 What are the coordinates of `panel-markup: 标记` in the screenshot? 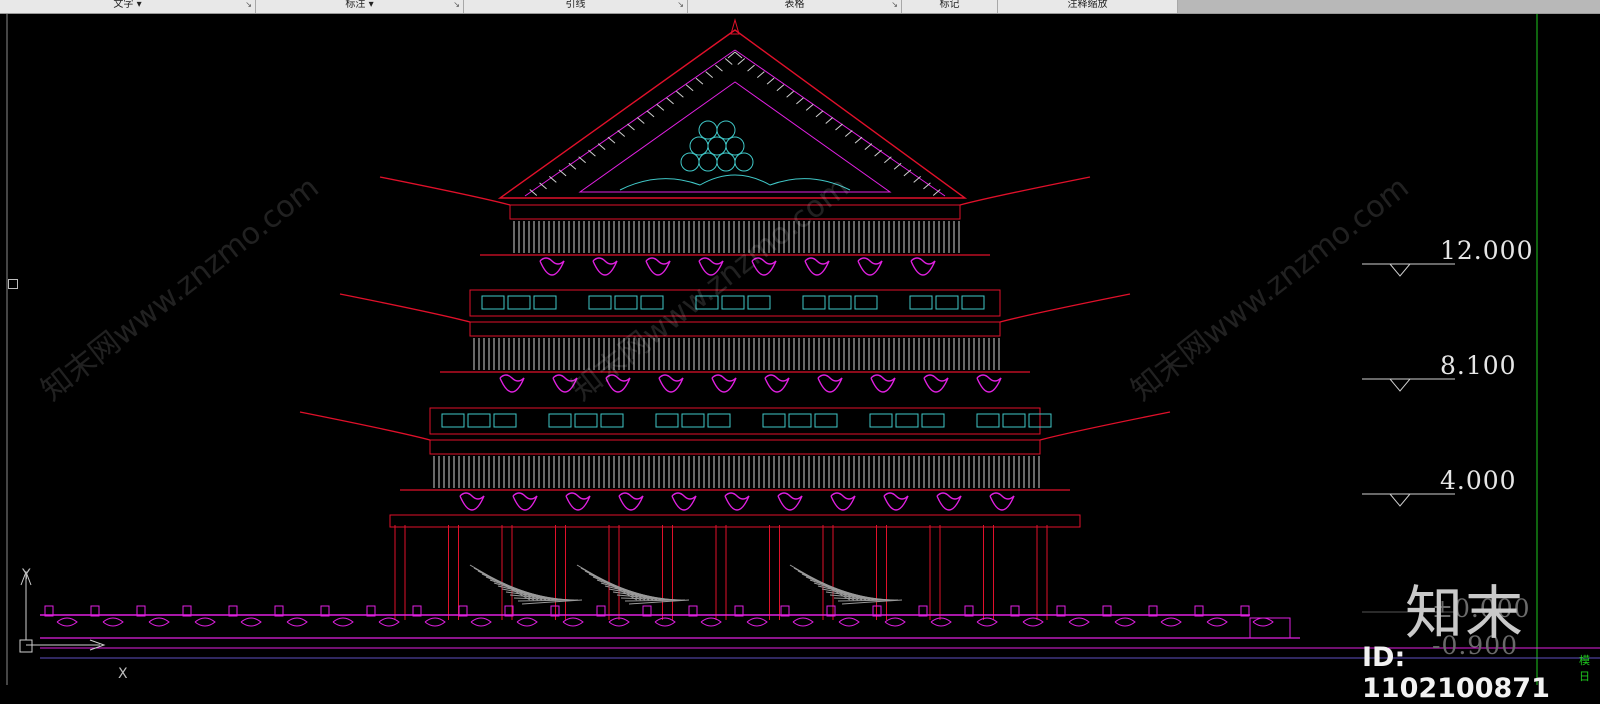 It's located at (950, 6).